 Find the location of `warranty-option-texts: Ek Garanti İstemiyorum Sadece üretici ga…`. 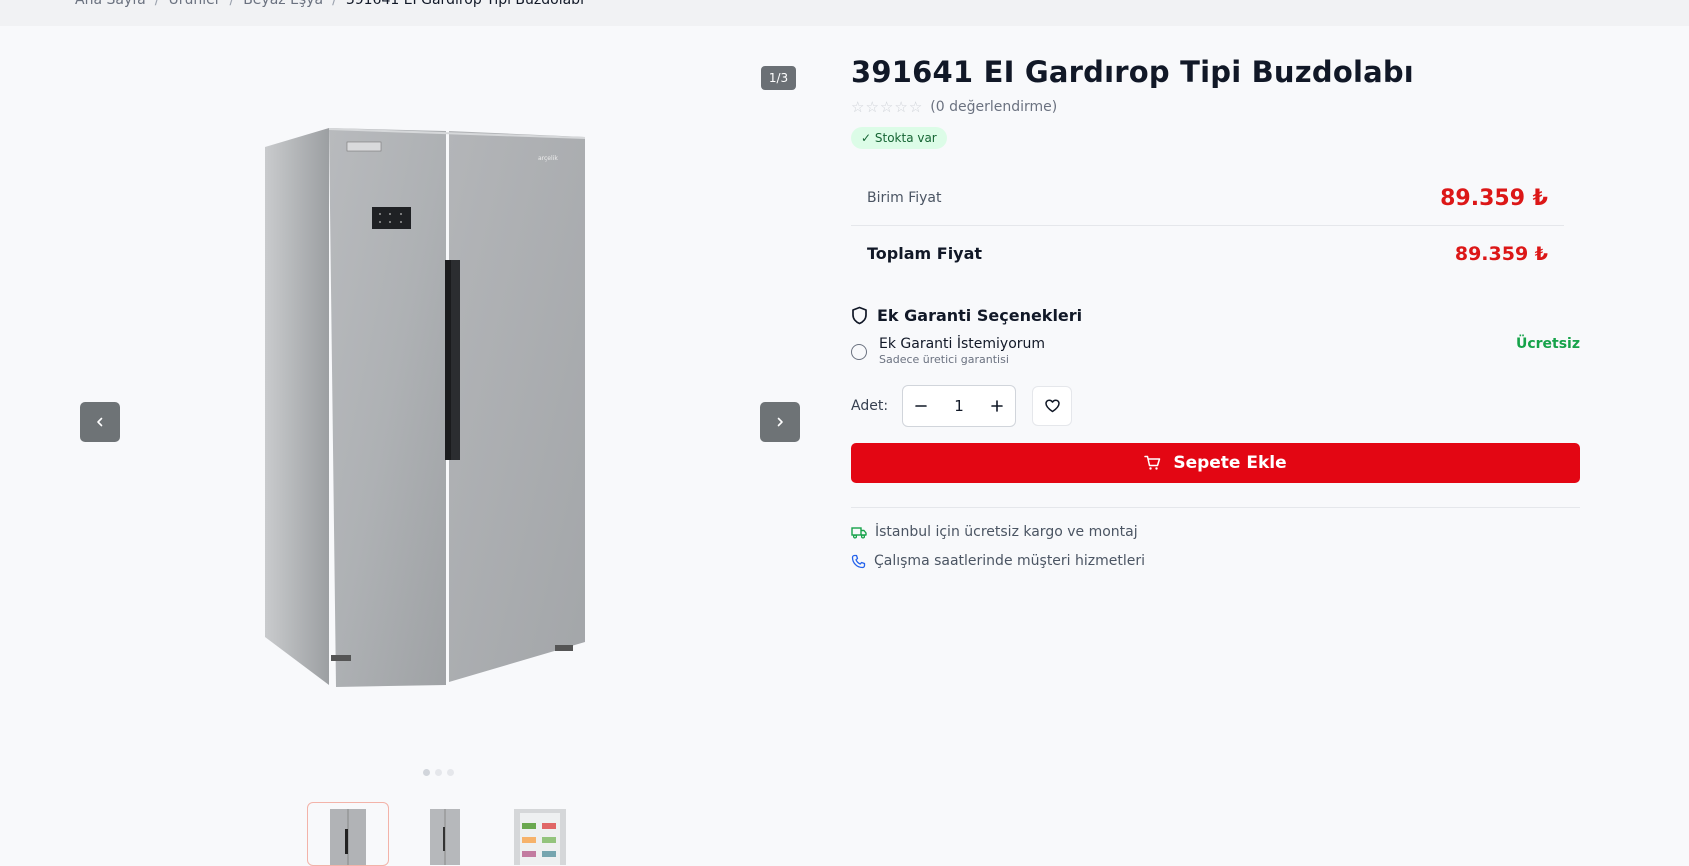

warranty-option-texts: Ek Garanti İstemiyorum Sadece üretici ga… is located at coordinates (1197, 351).